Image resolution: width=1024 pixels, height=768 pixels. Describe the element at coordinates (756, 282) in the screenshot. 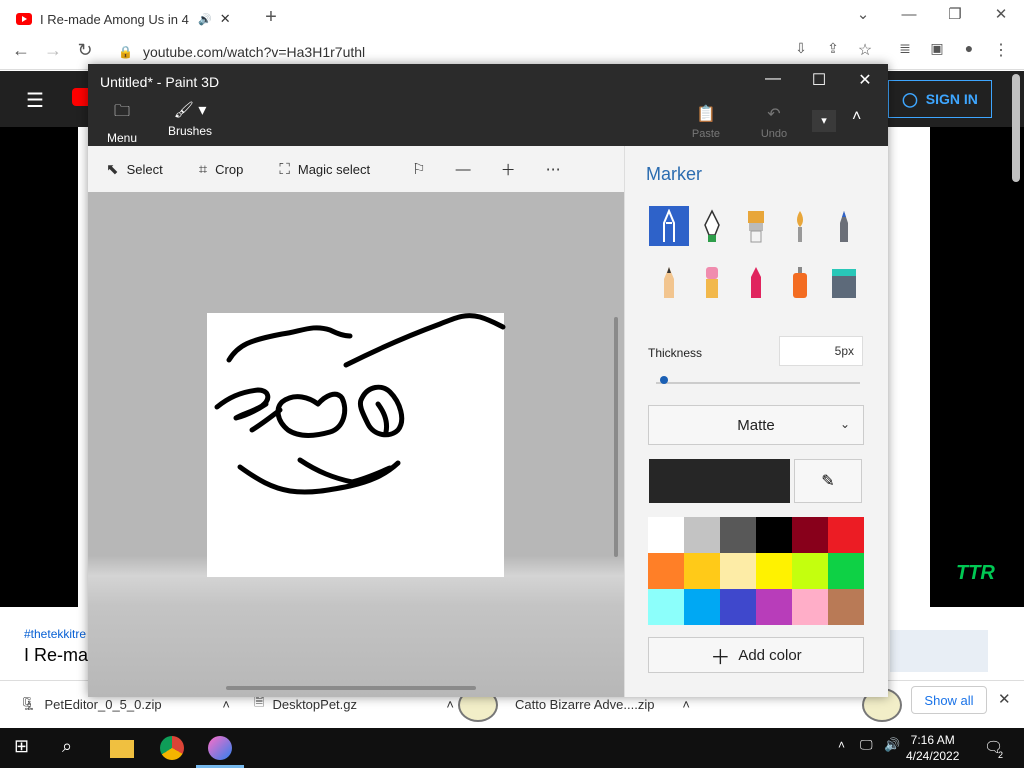

I see `crayon-icon` at that location.